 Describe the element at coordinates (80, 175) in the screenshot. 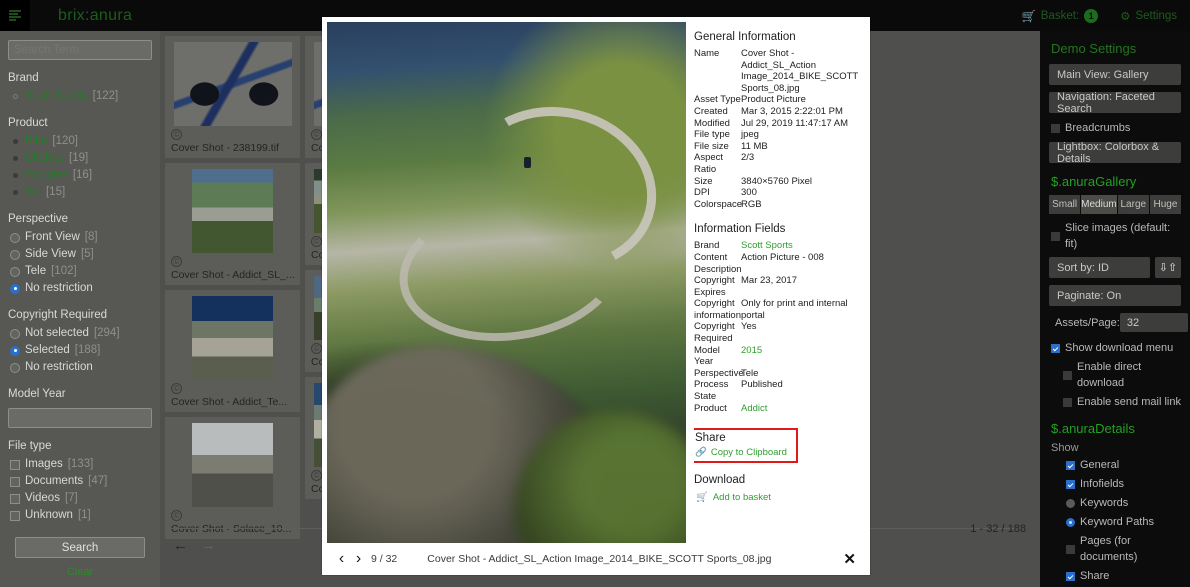

I see `facet-option: Goggles [16]` at that location.